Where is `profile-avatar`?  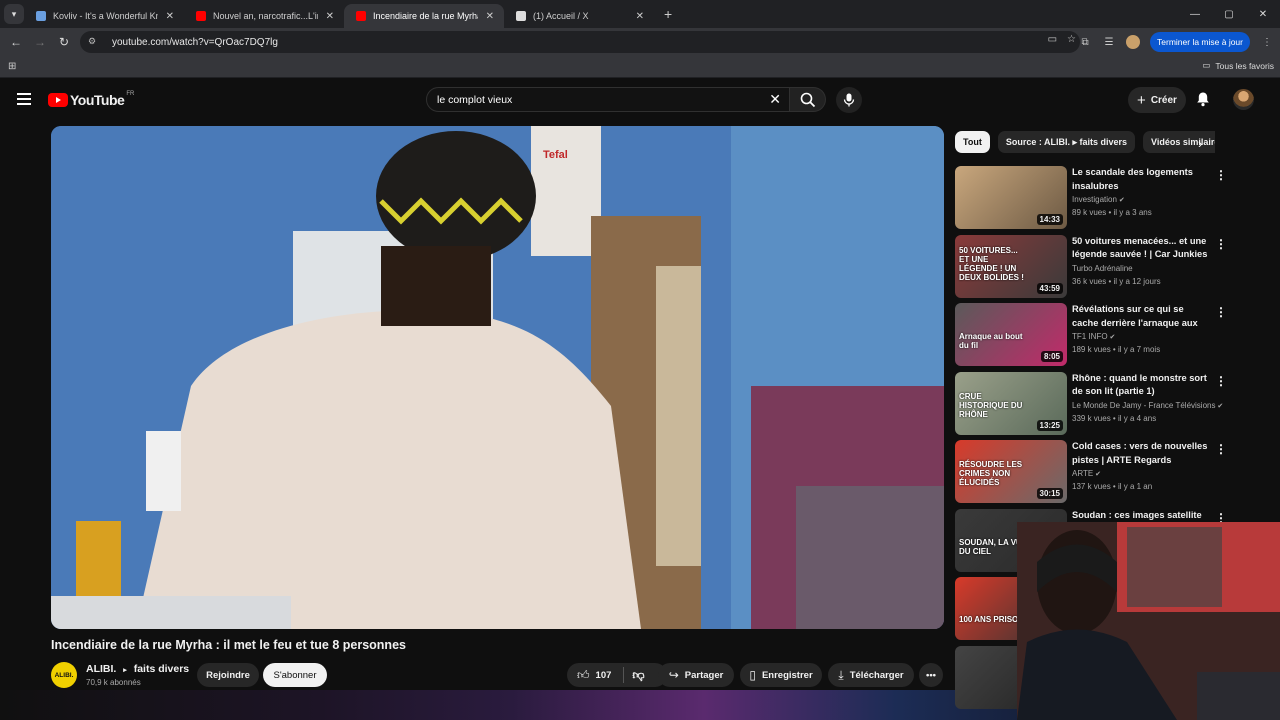
profile-avatar is located at coordinates (1133, 42).